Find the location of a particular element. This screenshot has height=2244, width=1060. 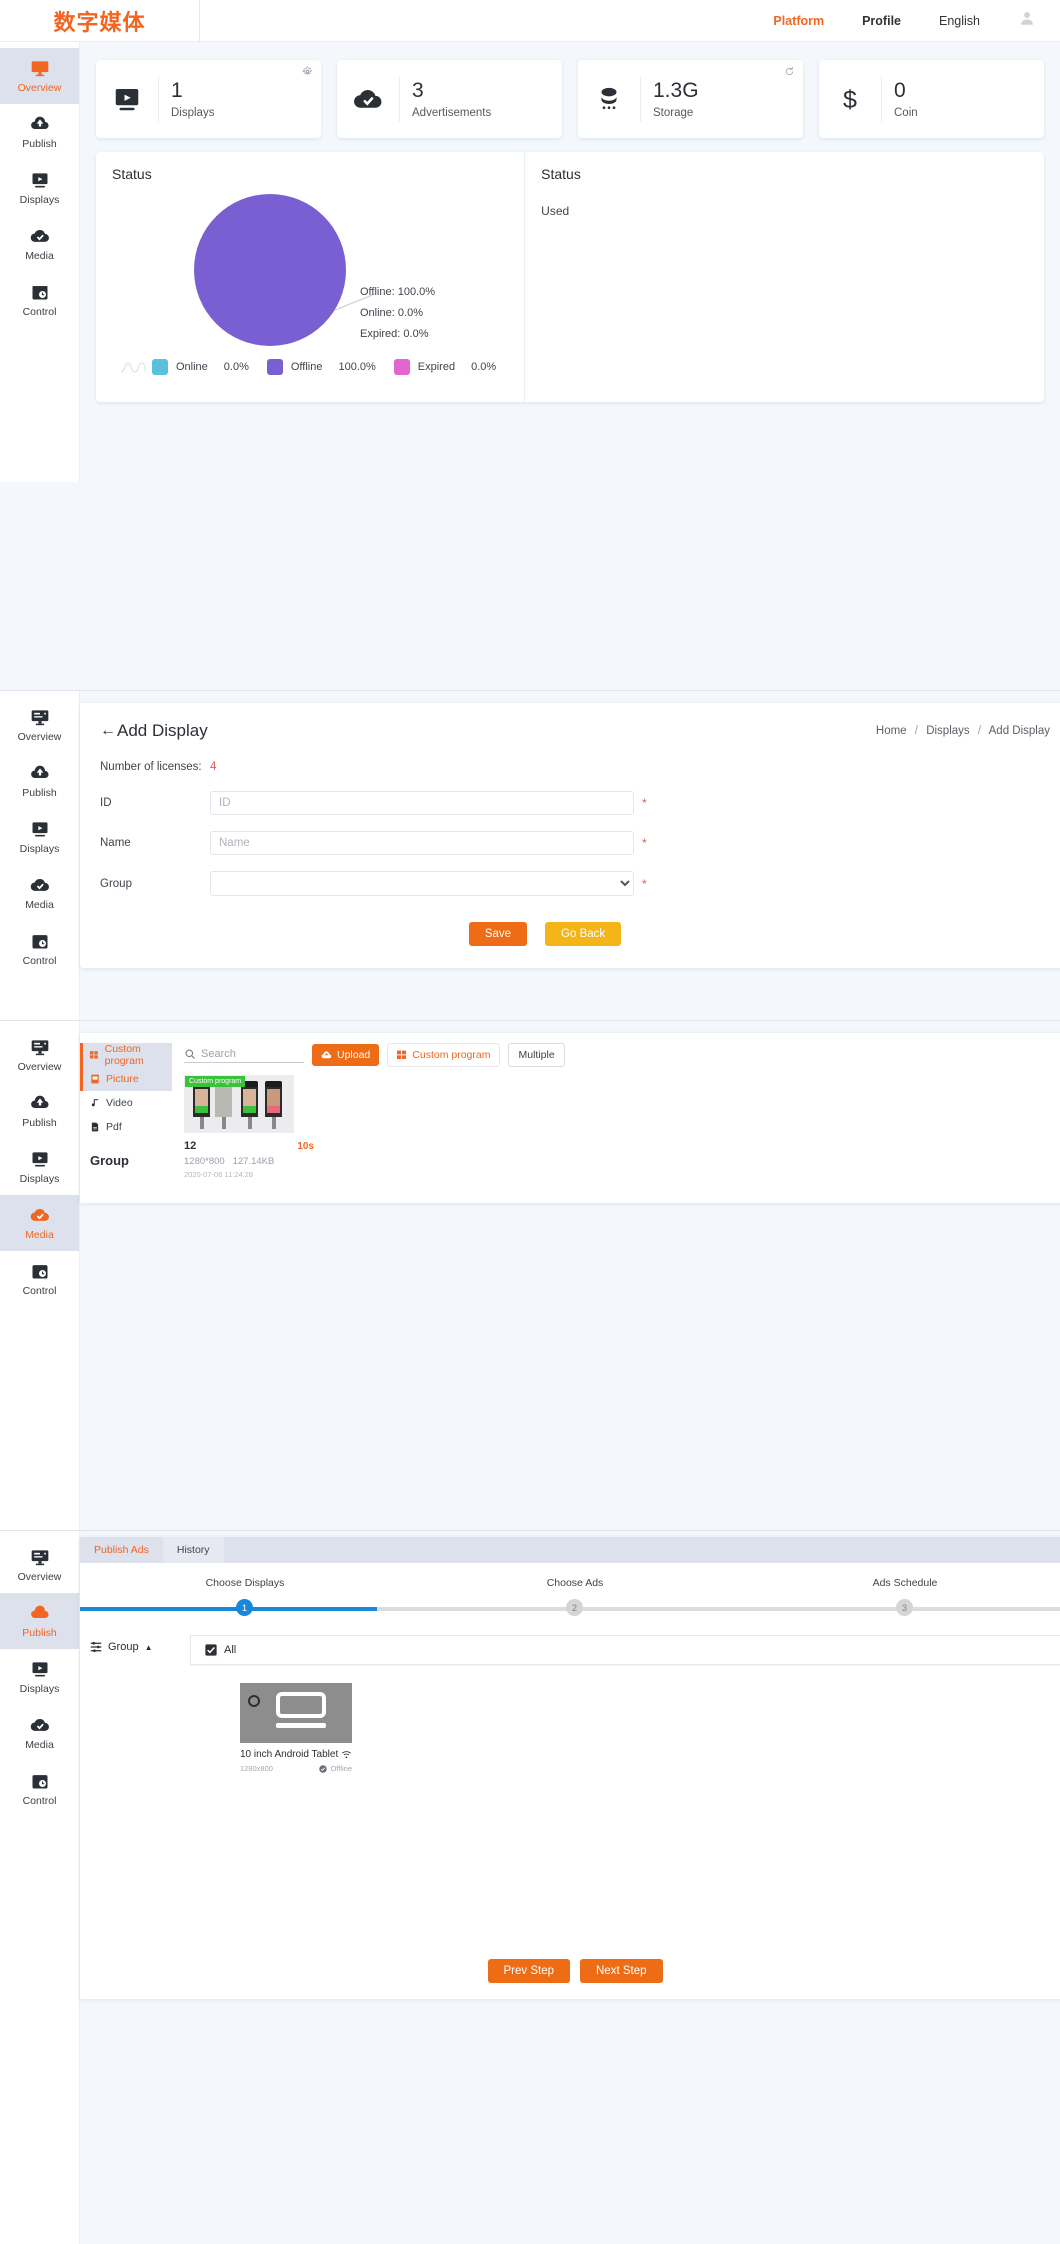

name-input is located at coordinates (422, 843).